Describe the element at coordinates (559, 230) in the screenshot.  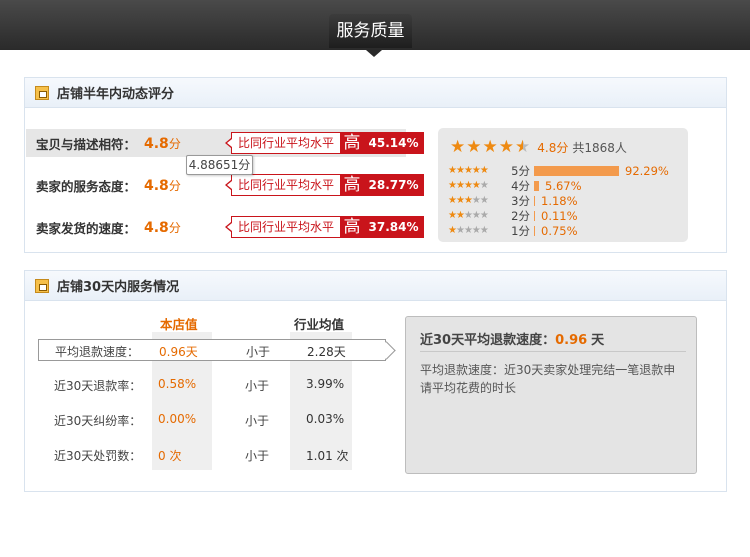
I see `distribution-percent: 0.75%` at that location.